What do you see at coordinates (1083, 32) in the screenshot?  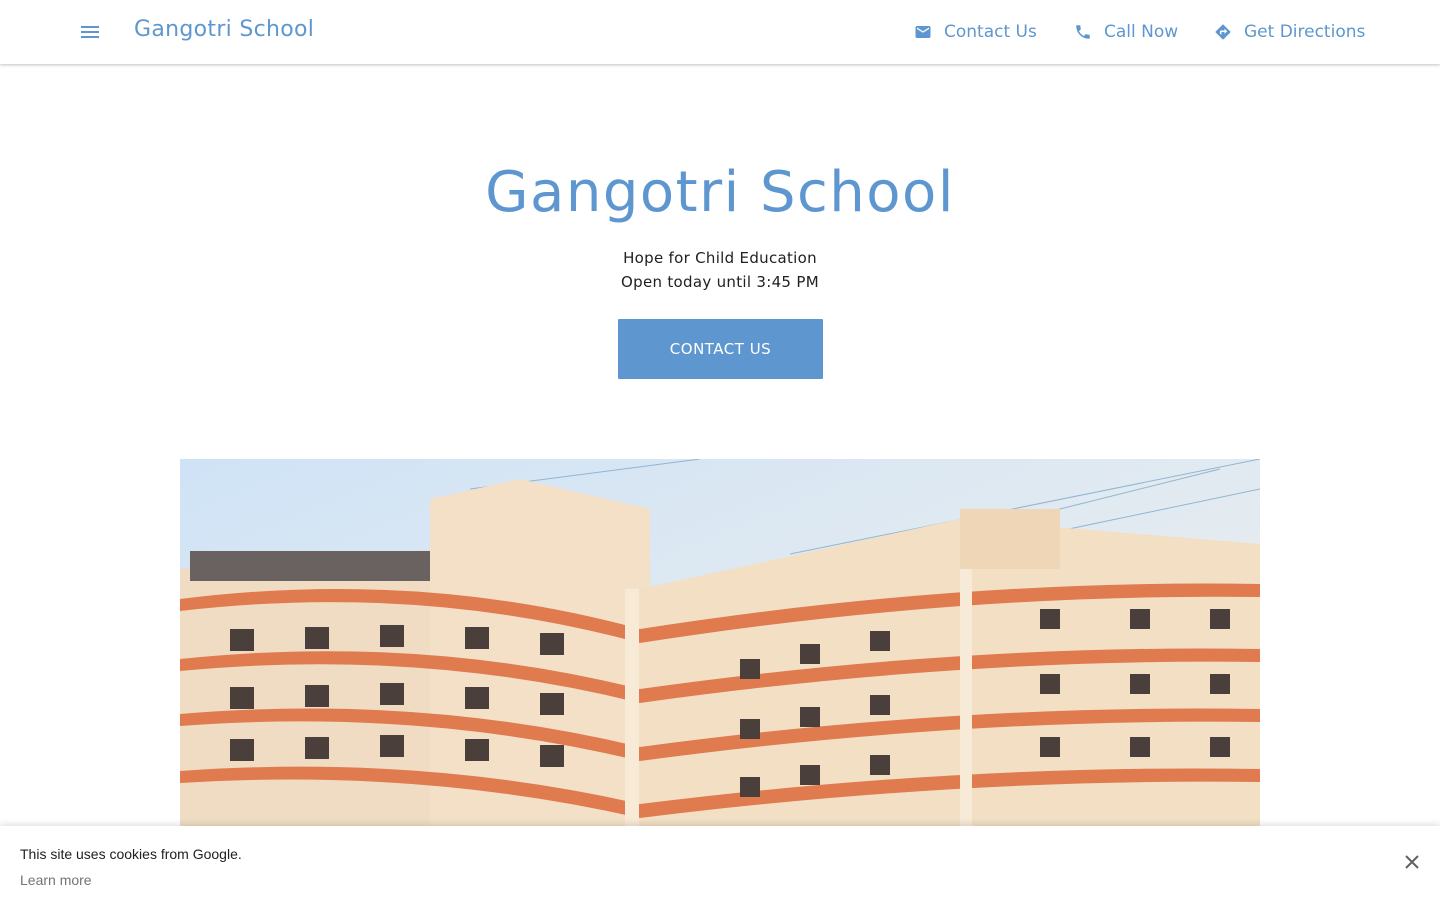 I see `phone-icon` at bounding box center [1083, 32].